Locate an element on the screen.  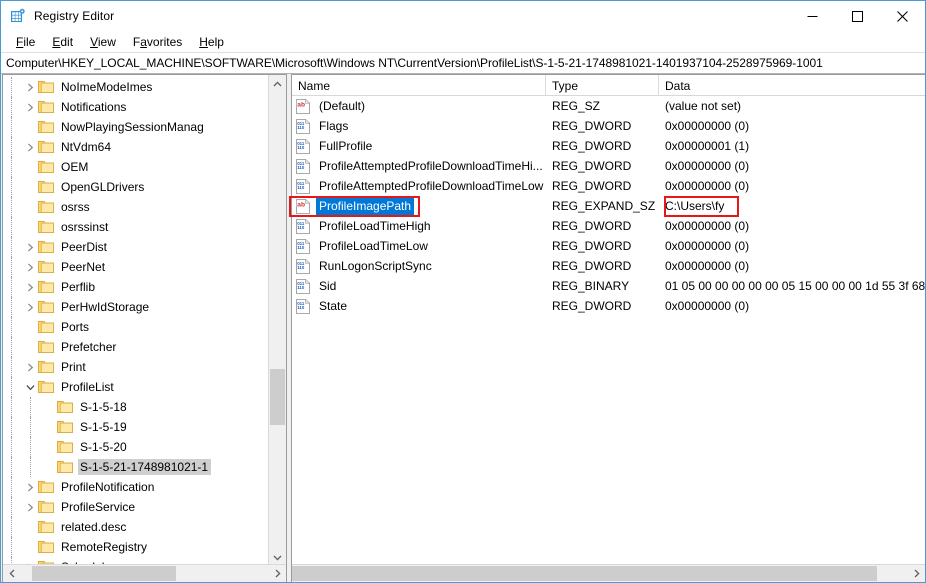
column-header-data: Data is located at coordinates (792, 85).